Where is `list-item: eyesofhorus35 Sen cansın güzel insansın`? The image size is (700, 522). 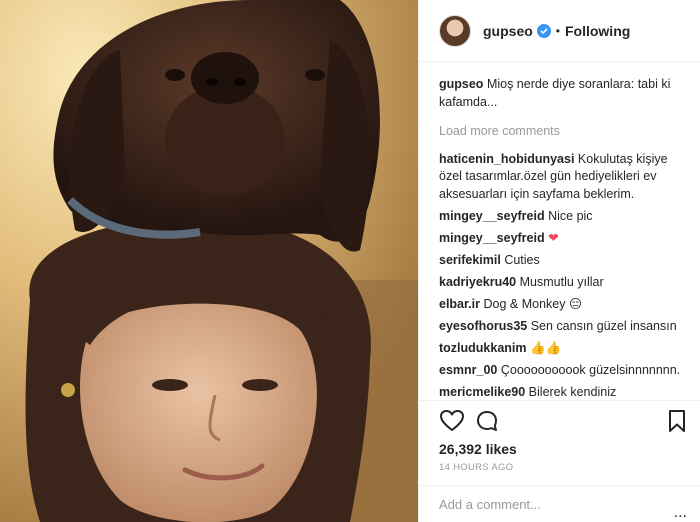
list-item: eyesofhorus35 Sen cansın güzel insansın is located at coordinates (563, 327).